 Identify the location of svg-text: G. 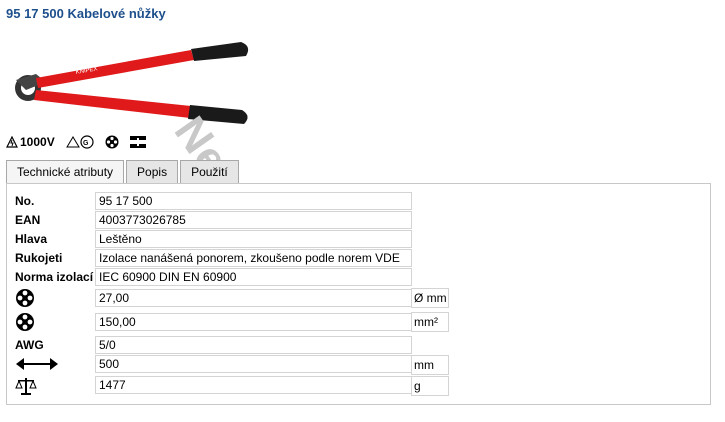
(86, 143).